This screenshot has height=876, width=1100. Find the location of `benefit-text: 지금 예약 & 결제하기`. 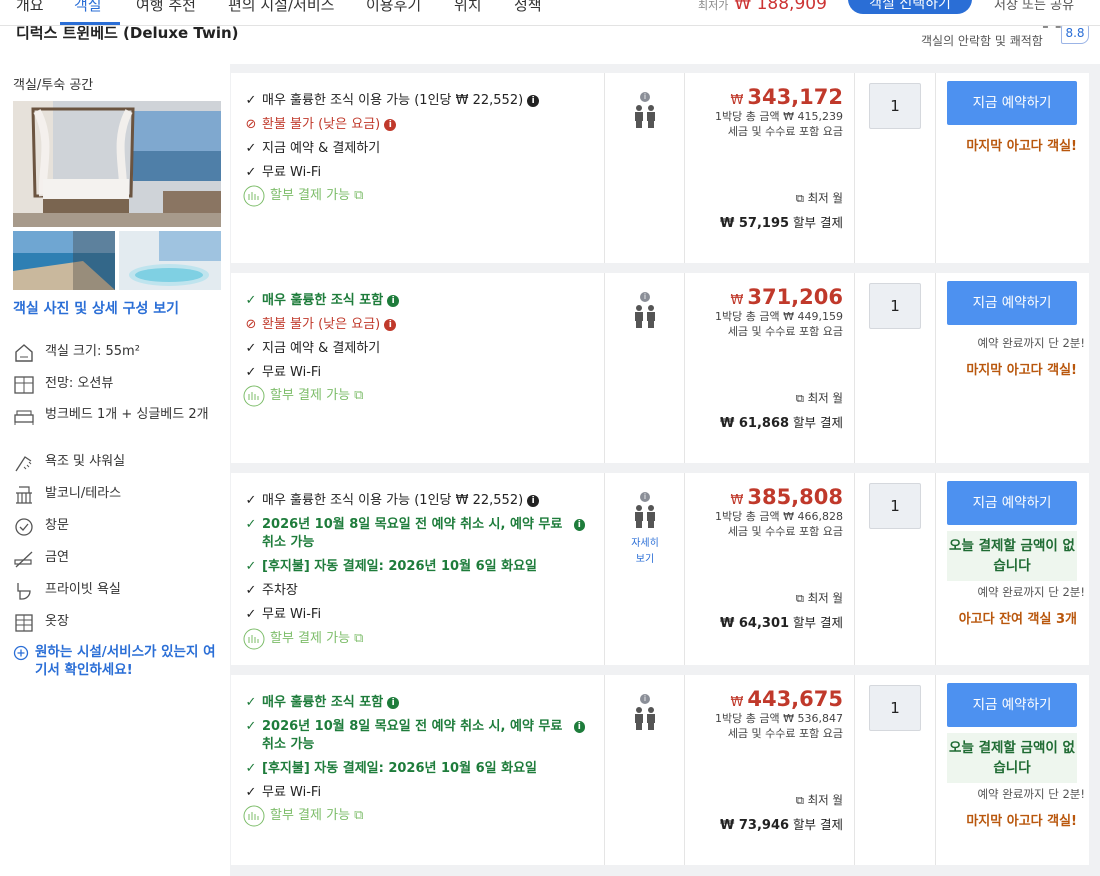

benefit-text: 지금 예약 & 결제하기 is located at coordinates (321, 348).